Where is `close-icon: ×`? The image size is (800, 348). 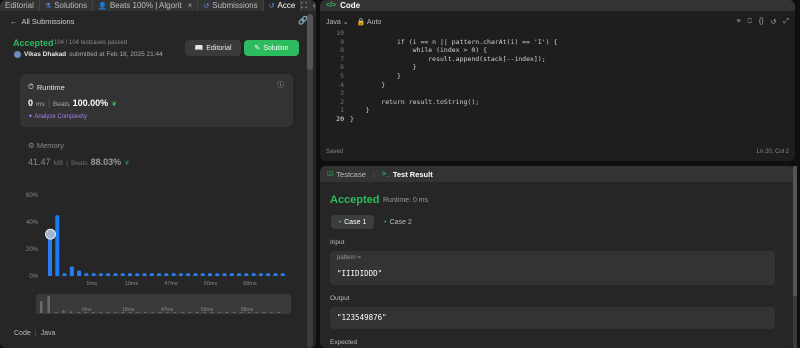 close-icon: × is located at coordinates (190, 5).